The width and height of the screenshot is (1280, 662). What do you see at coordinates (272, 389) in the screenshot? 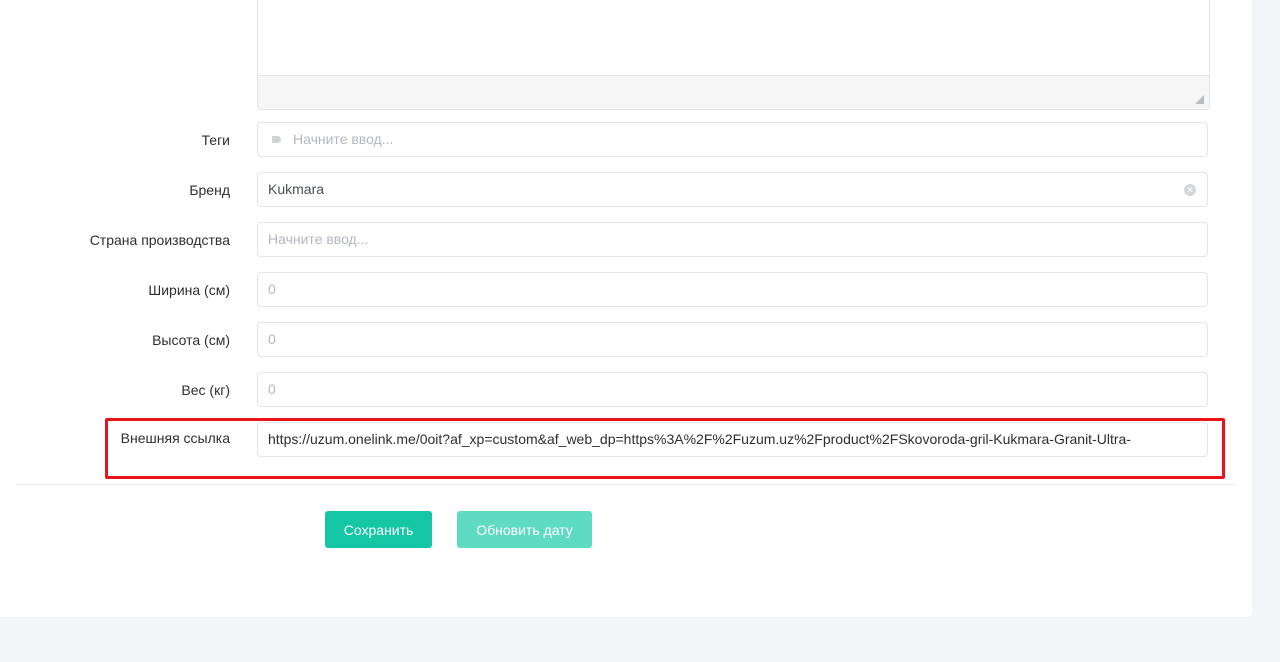
I see `weight-placeholder: 0` at bounding box center [272, 389].